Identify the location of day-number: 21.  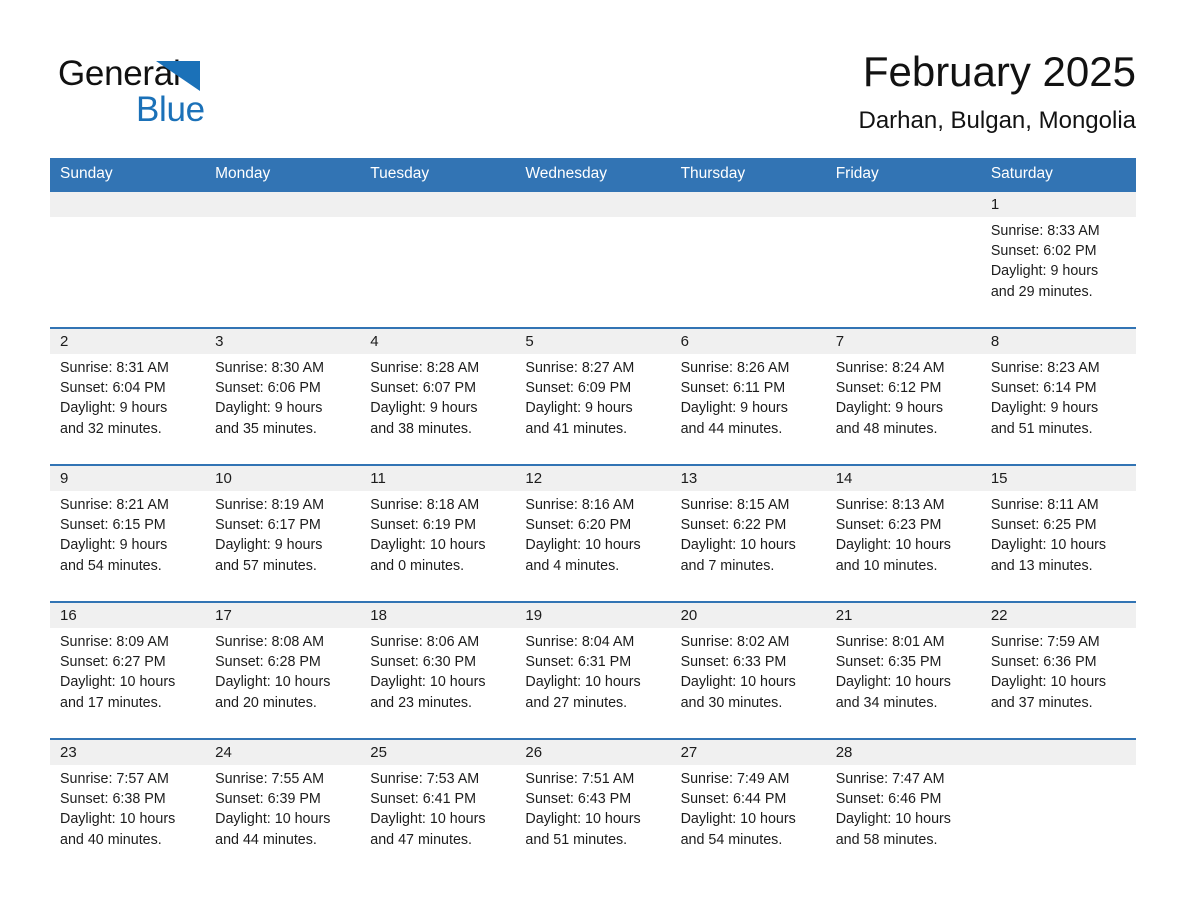
(903, 615).